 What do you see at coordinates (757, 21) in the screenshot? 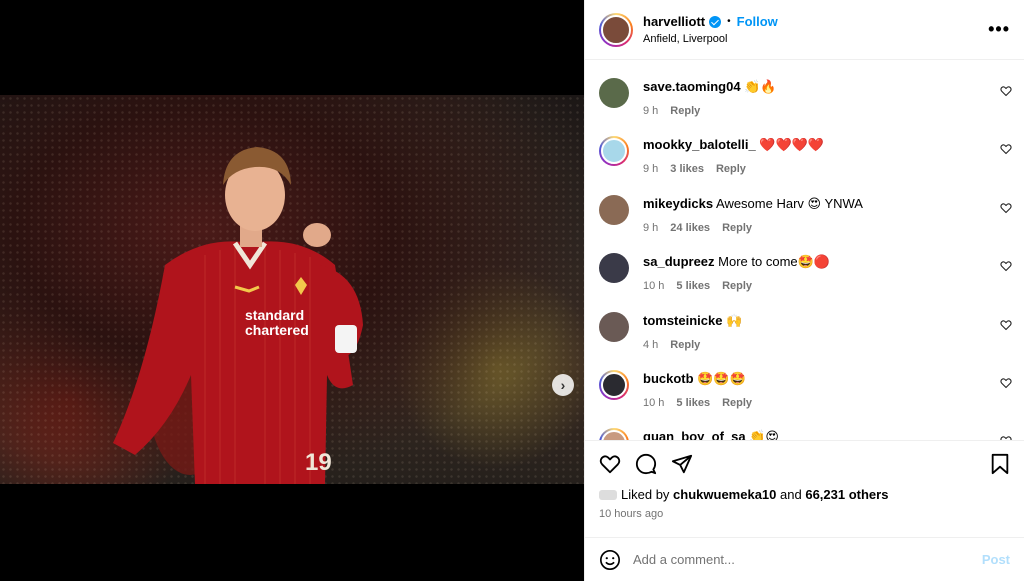
I see `follow-button: Follow` at bounding box center [757, 21].